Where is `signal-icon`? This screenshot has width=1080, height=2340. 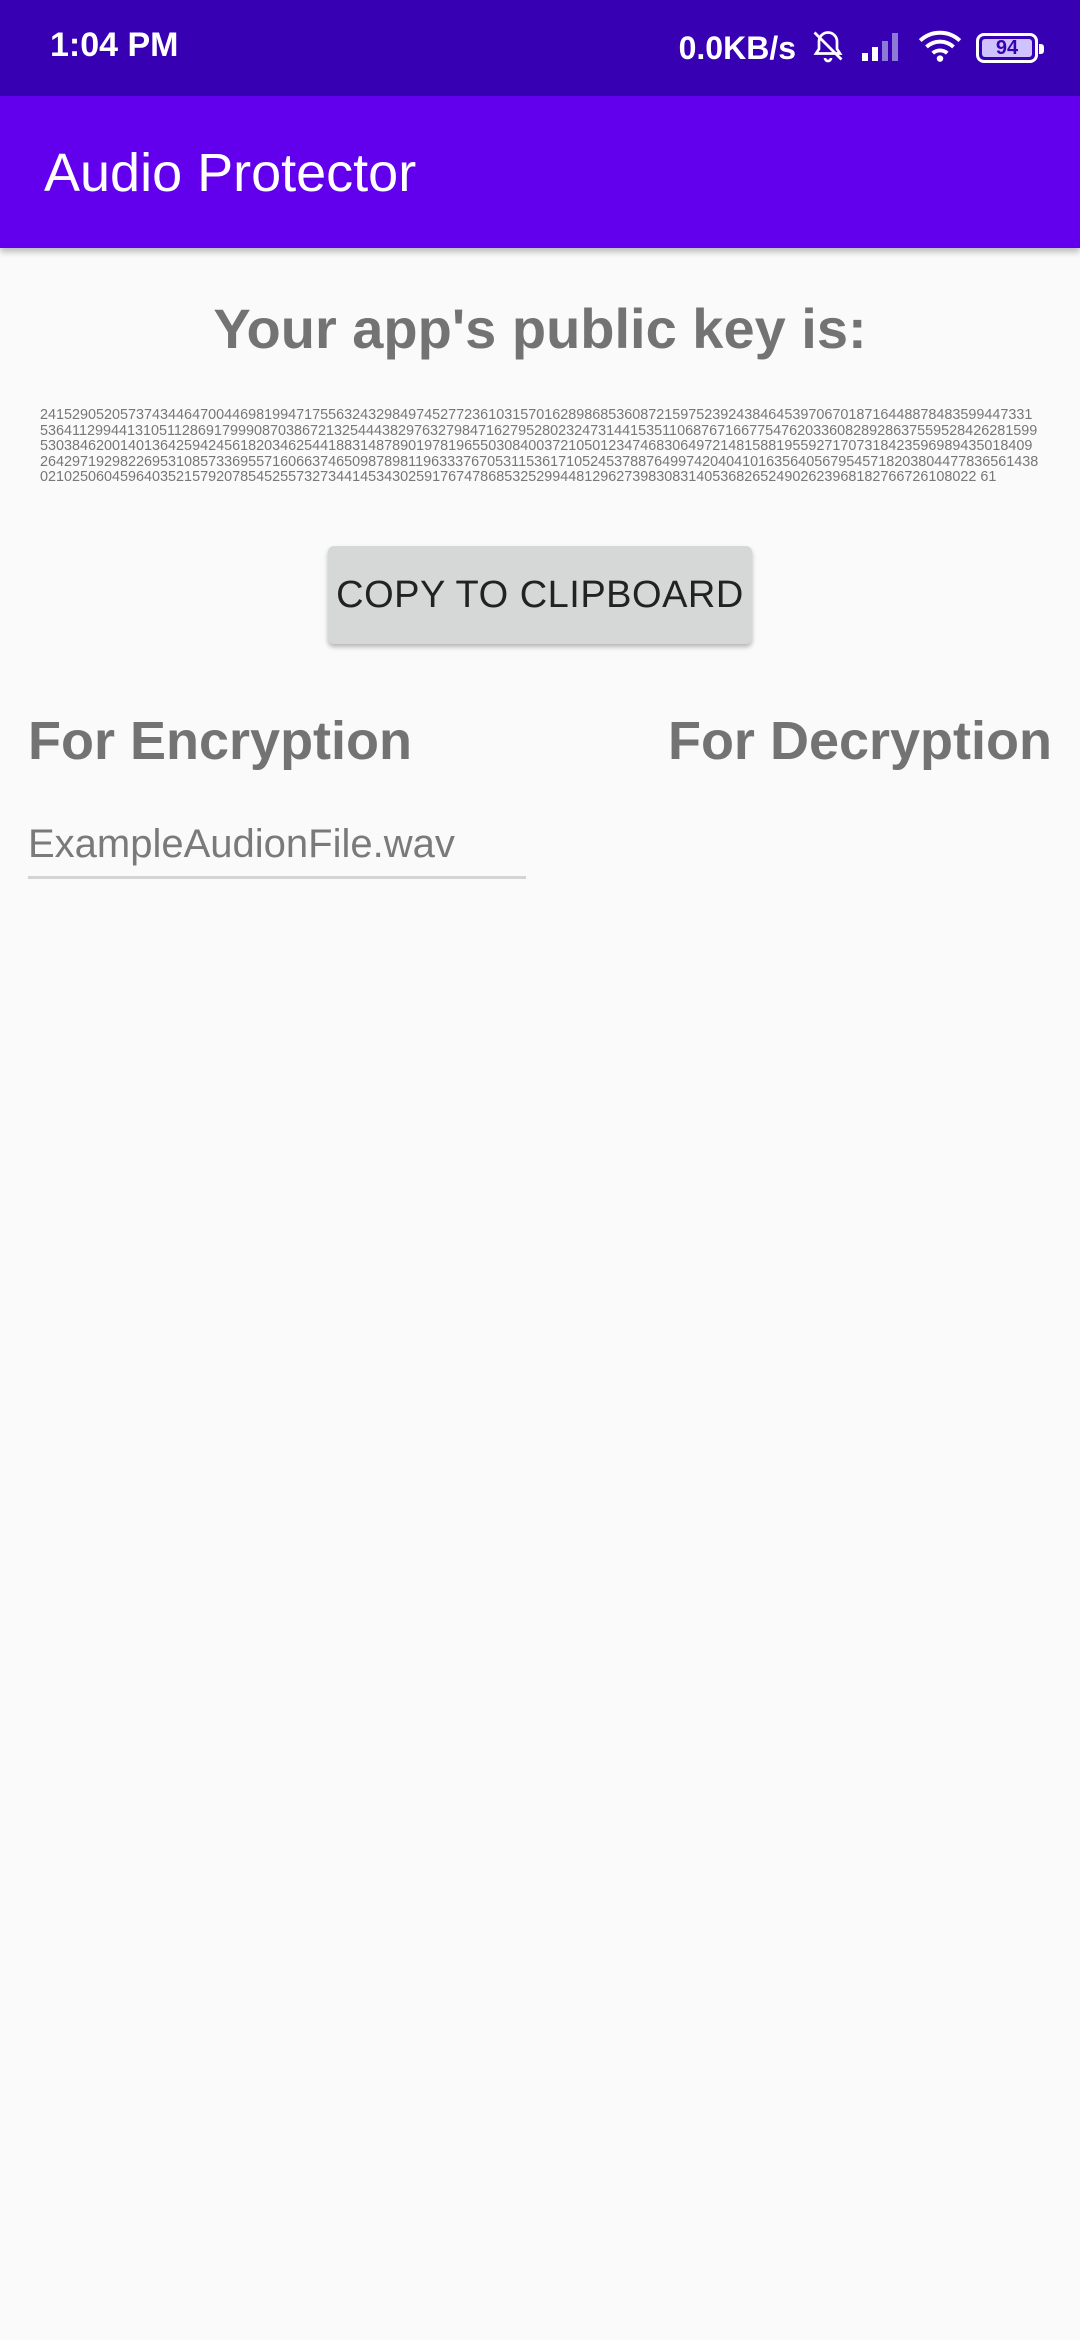
signal-icon is located at coordinates (882, 48).